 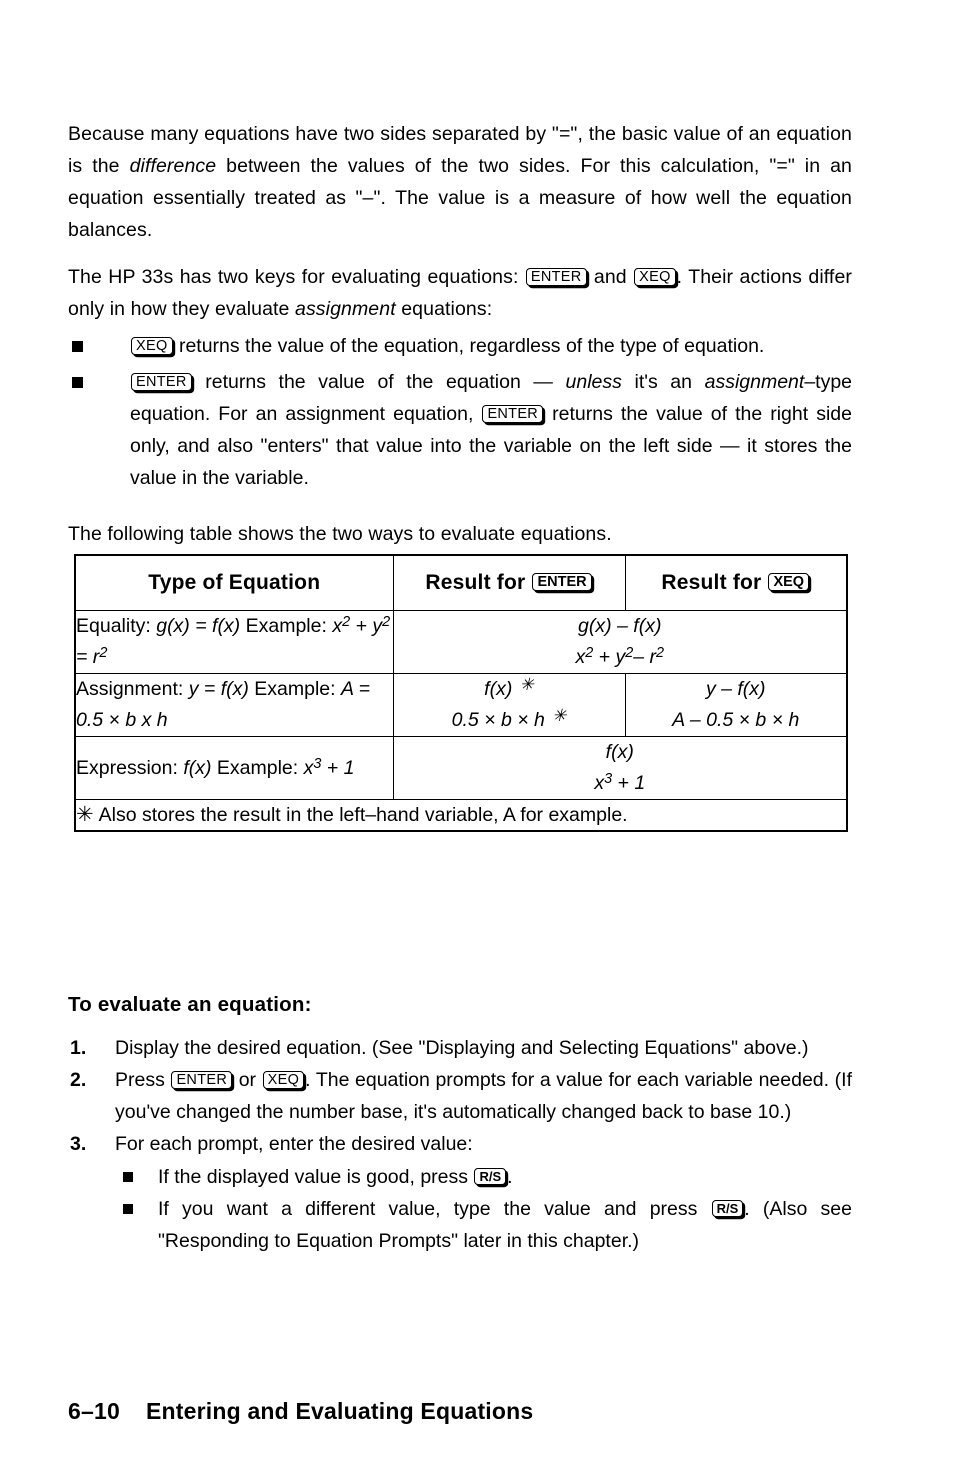 What do you see at coordinates (736, 705) in the screenshot?
I see `cell-result-assignment-xeq: y – f(x) A – 0.5 × b × h` at bounding box center [736, 705].